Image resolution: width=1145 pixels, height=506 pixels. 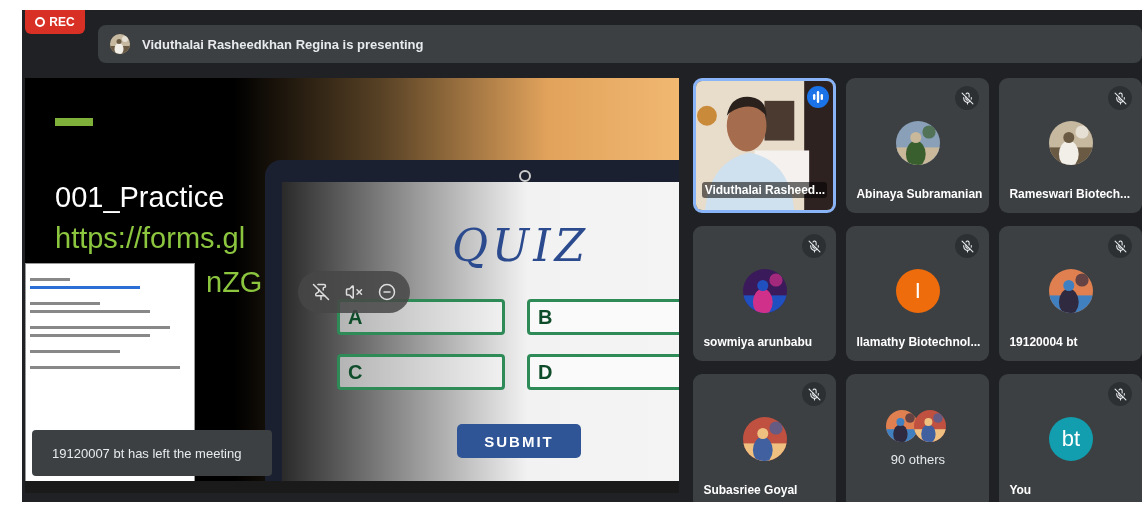 I want to click on unpin-icon, so click(x=320, y=292).